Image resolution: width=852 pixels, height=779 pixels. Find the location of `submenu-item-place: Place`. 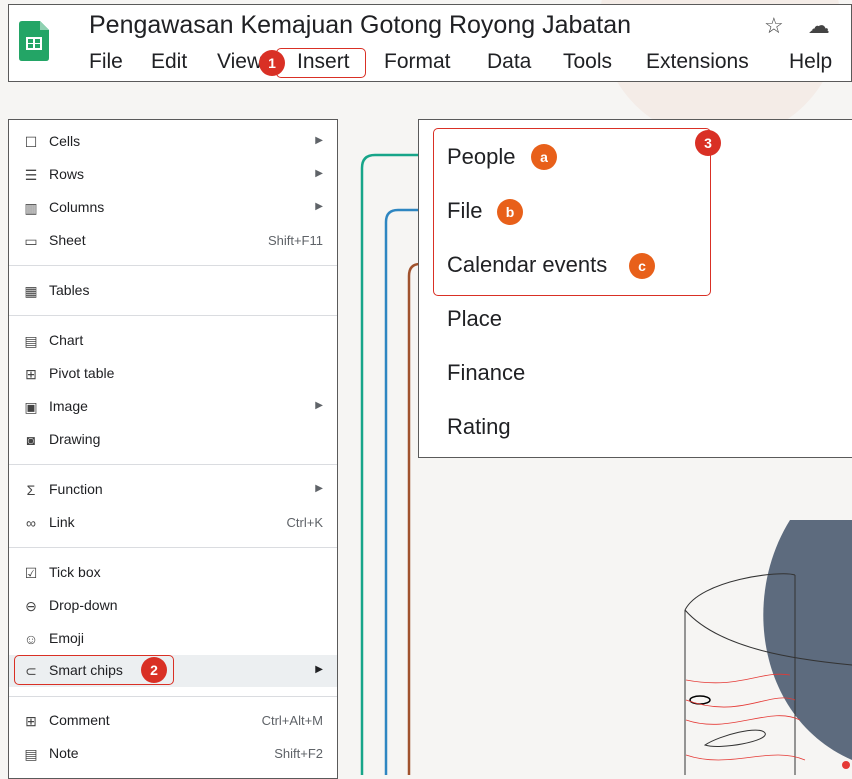

submenu-item-place: Place is located at coordinates (474, 319).